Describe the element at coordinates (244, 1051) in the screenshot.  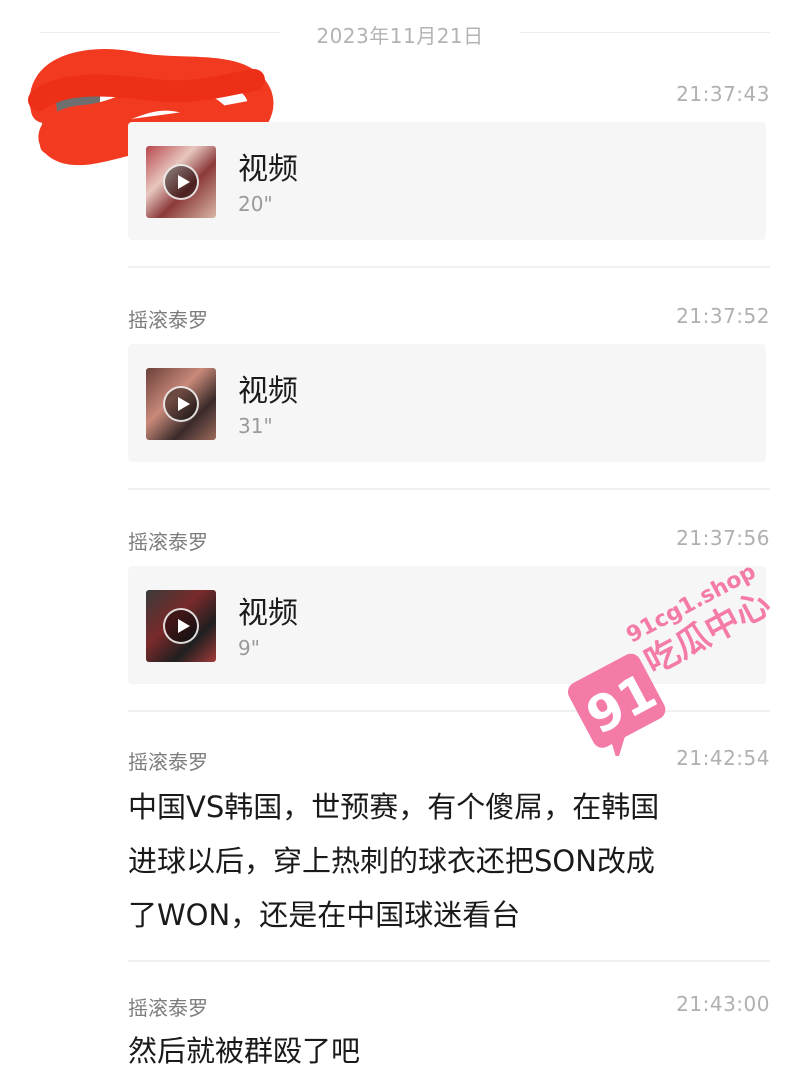
I see `message-text: 然后就被群殴了吧` at that location.